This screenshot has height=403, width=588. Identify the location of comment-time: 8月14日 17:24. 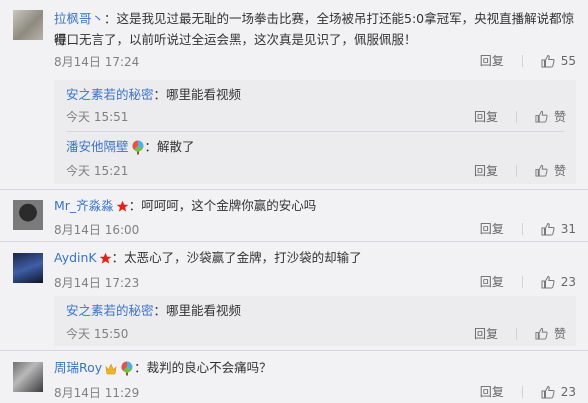
(97, 62).